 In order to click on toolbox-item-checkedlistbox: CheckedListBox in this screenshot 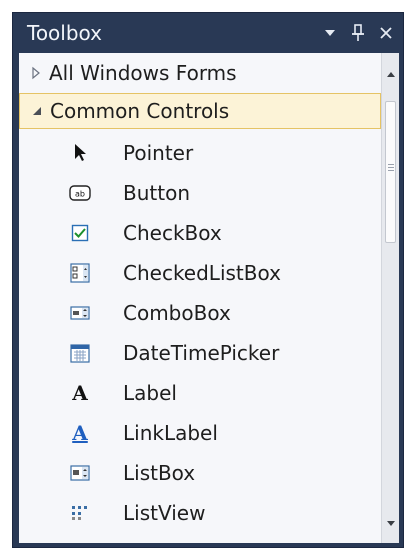, I will do `click(200, 273)`.